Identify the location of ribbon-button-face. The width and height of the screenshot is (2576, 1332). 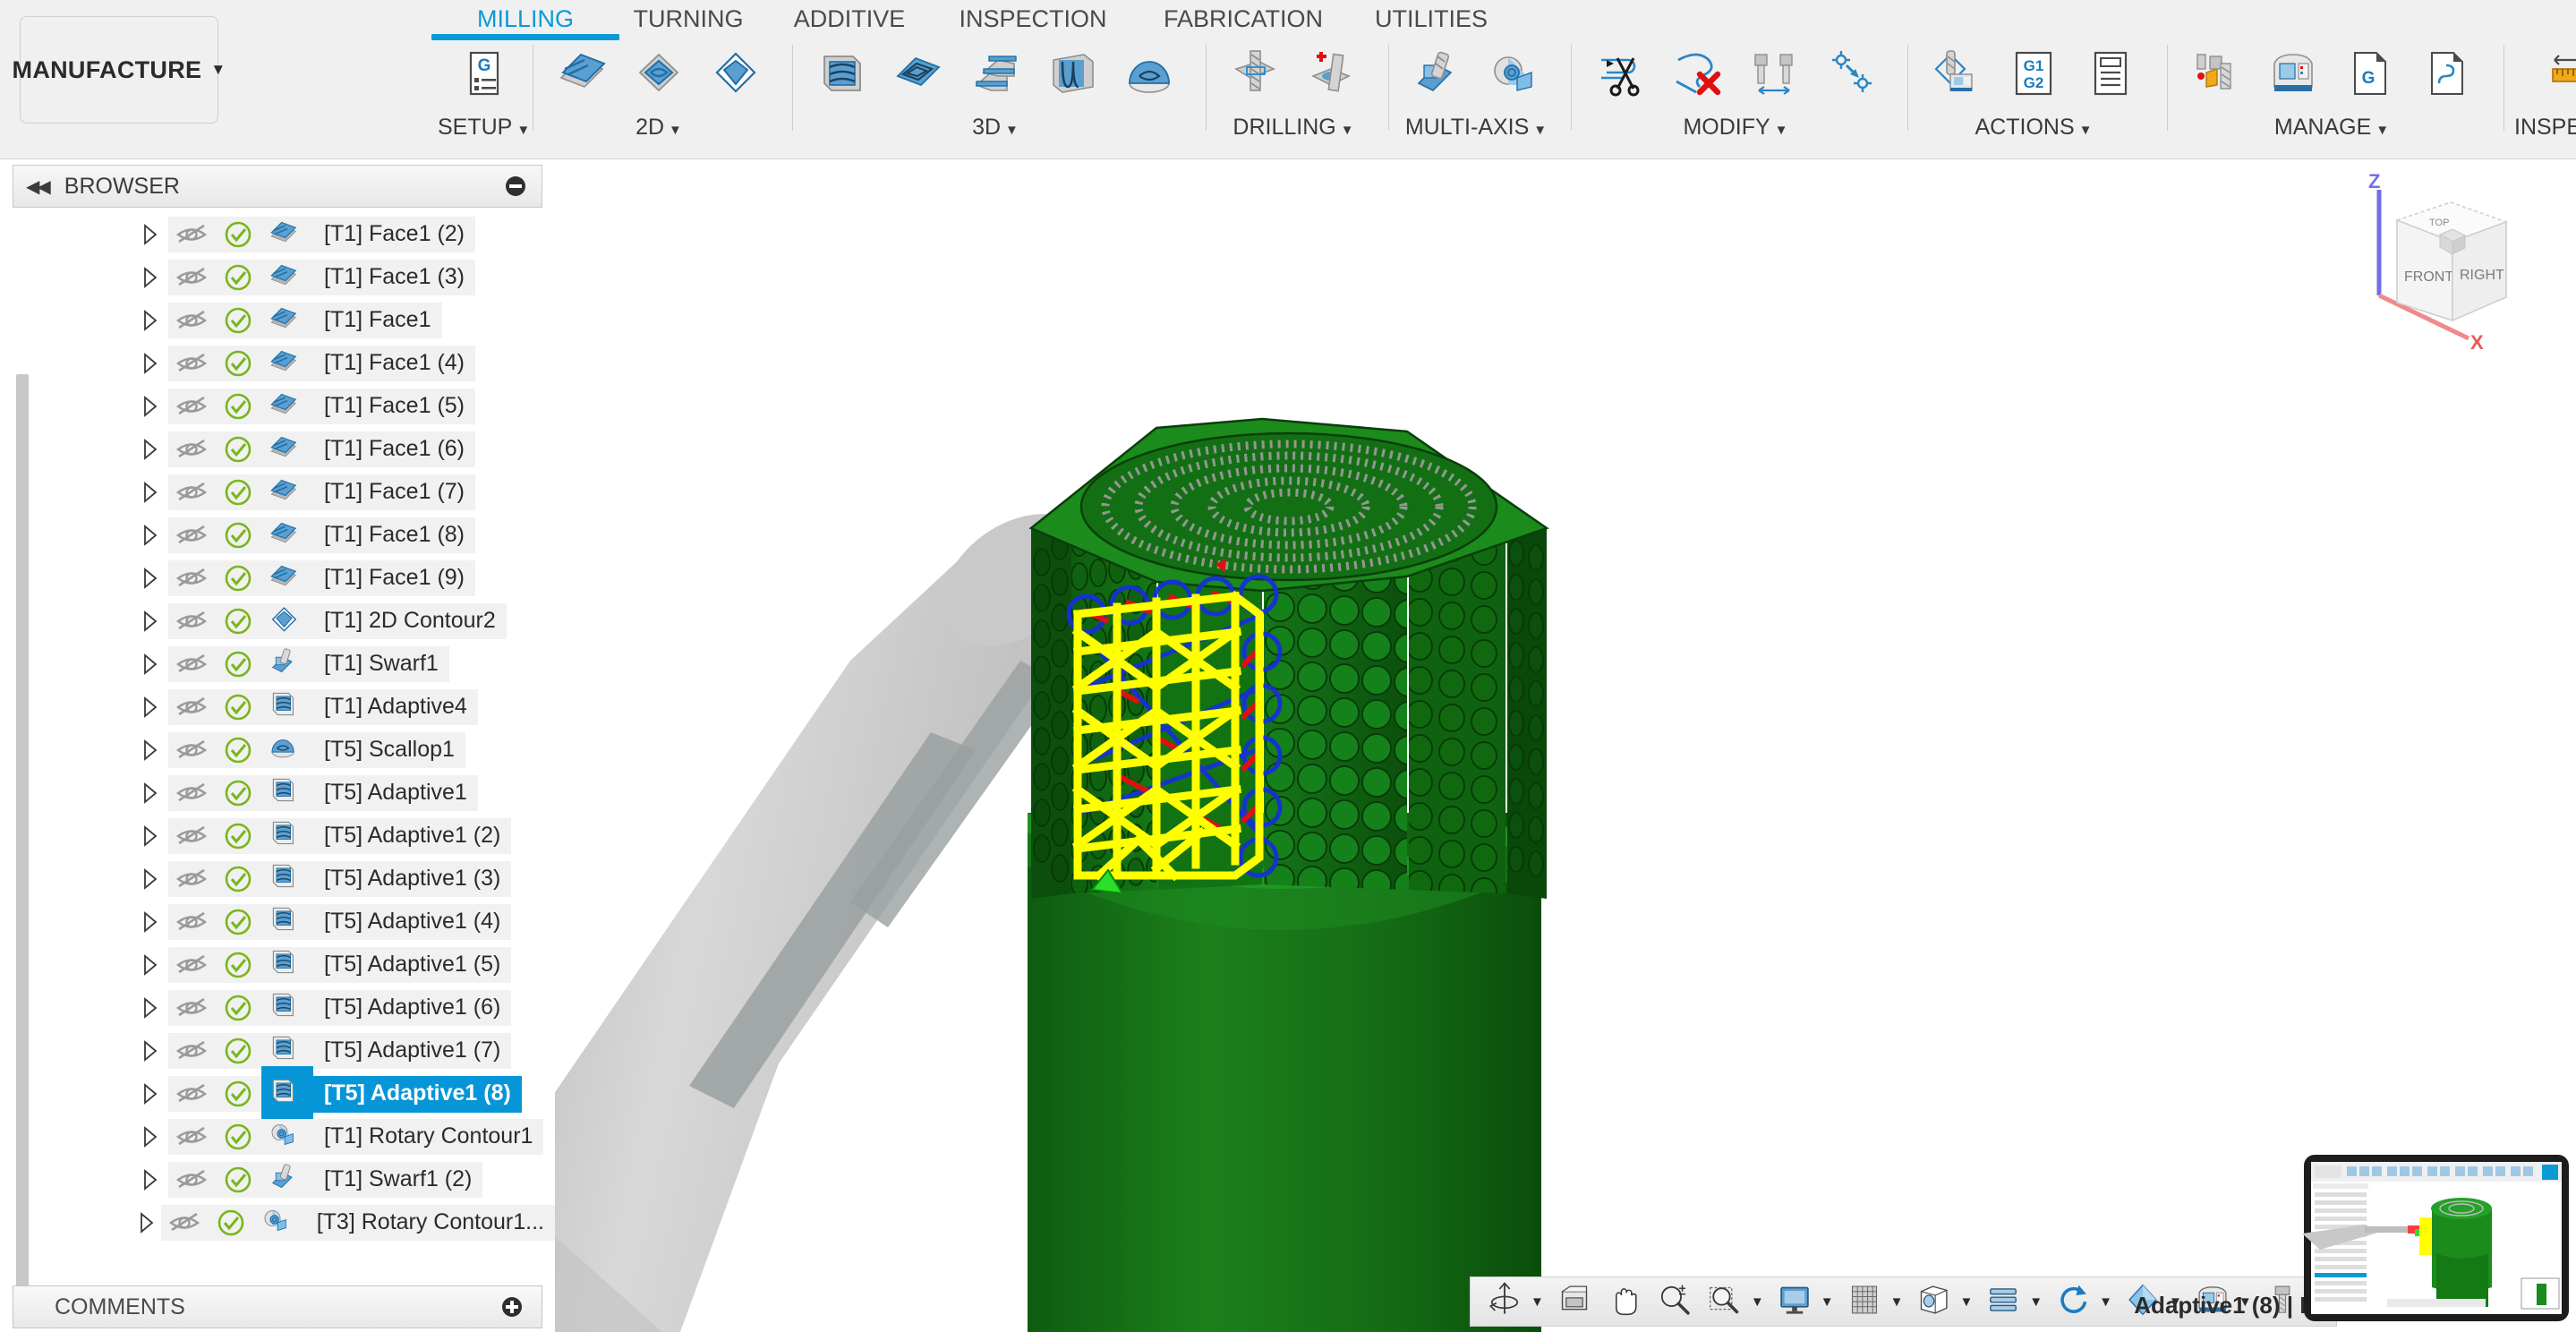
(581, 73).